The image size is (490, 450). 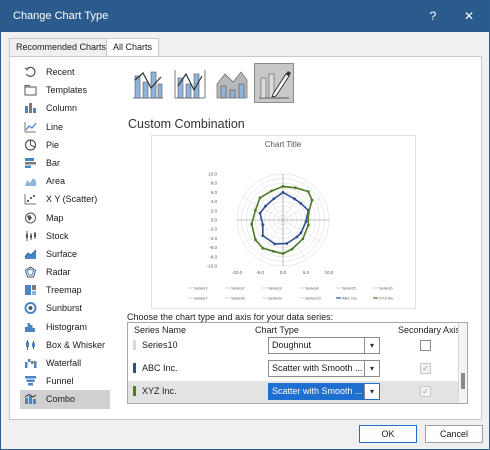 What do you see at coordinates (469, 16) in the screenshot?
I see `close-button: ✕` at bounding box center [469, 16].